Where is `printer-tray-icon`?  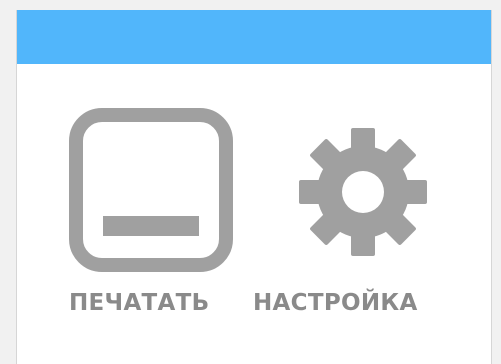 printer-tray-icon is located at coordinates (151, 190).